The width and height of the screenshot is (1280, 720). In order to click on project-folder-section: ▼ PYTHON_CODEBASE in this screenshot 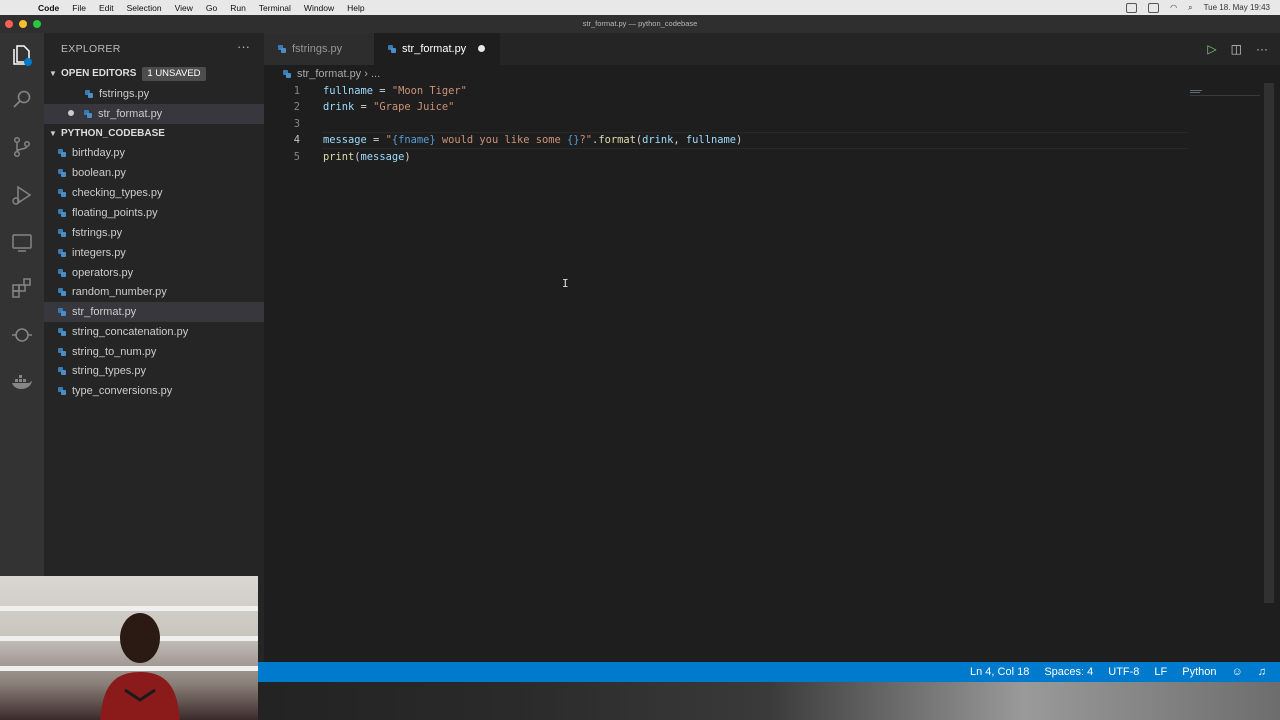, I will do `click(154, 134)`.